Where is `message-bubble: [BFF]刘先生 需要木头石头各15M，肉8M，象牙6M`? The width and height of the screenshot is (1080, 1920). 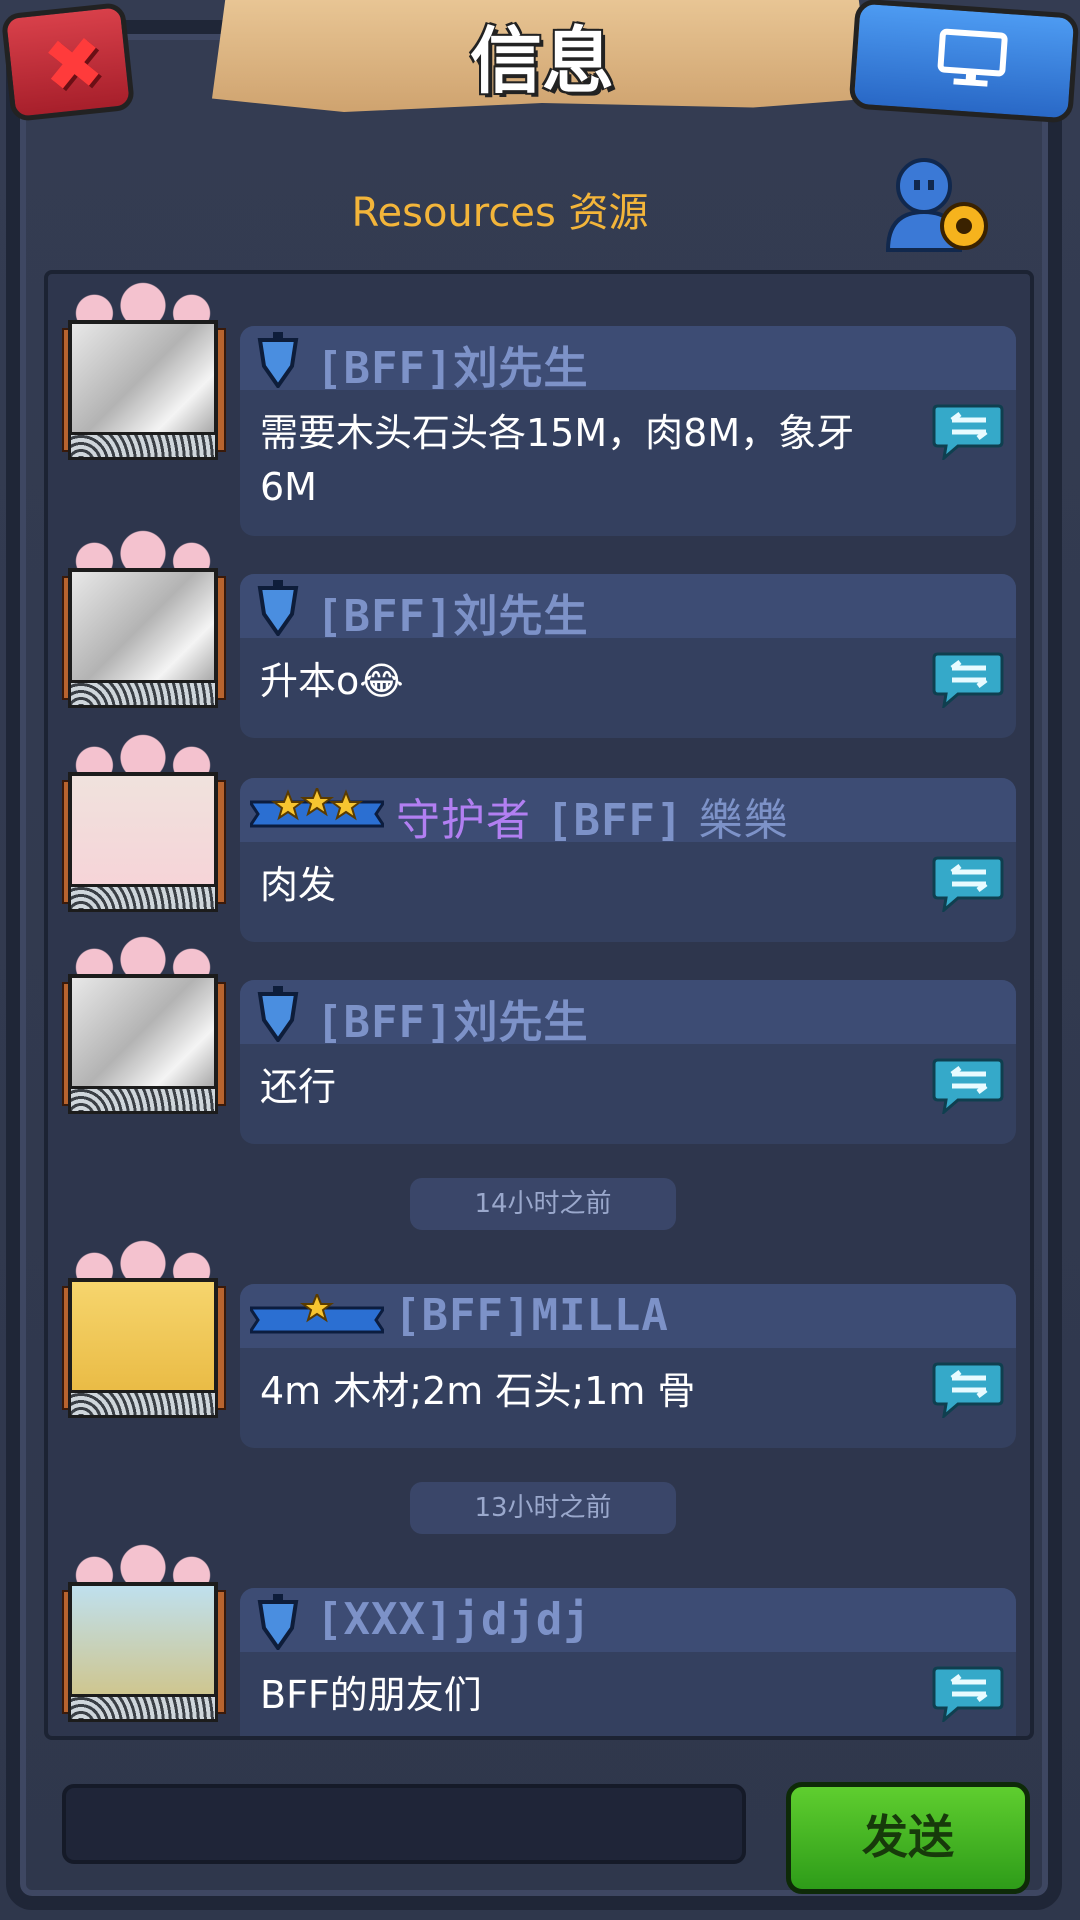
message-bubble: [BFF]刘先生 需要木头石头各15M，肉8M，象牙6M is located at coordinates (628, 431).